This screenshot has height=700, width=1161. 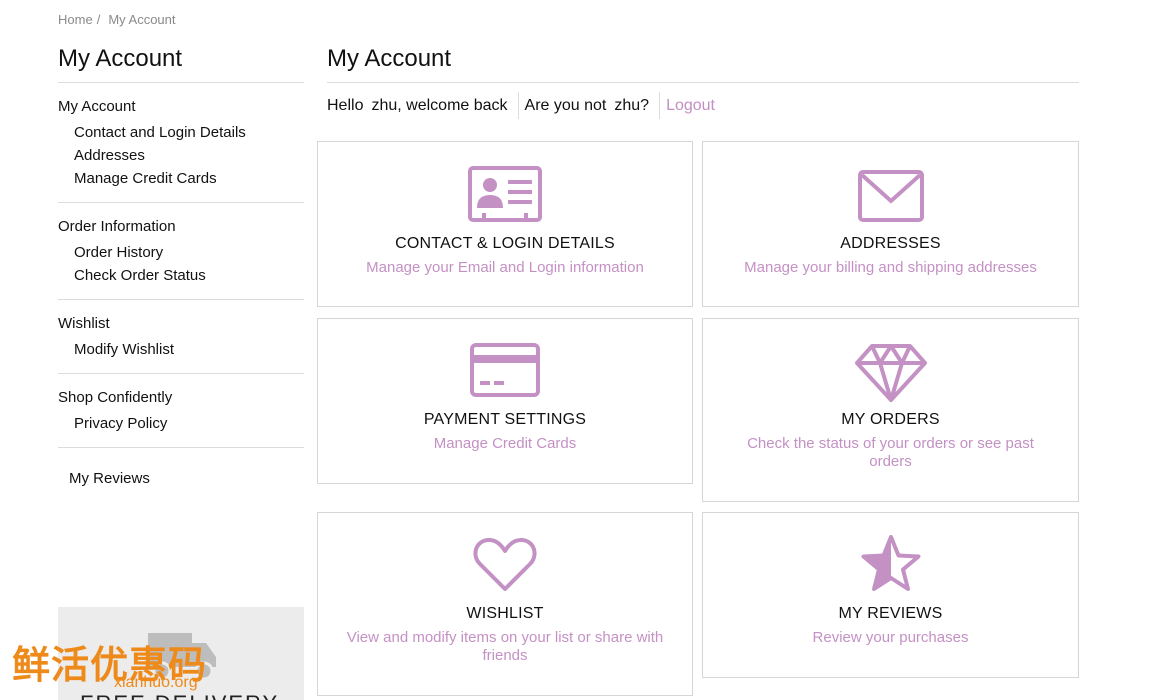 I want to click on greeting-not-name: zhu?, so click(x=632, y=105).